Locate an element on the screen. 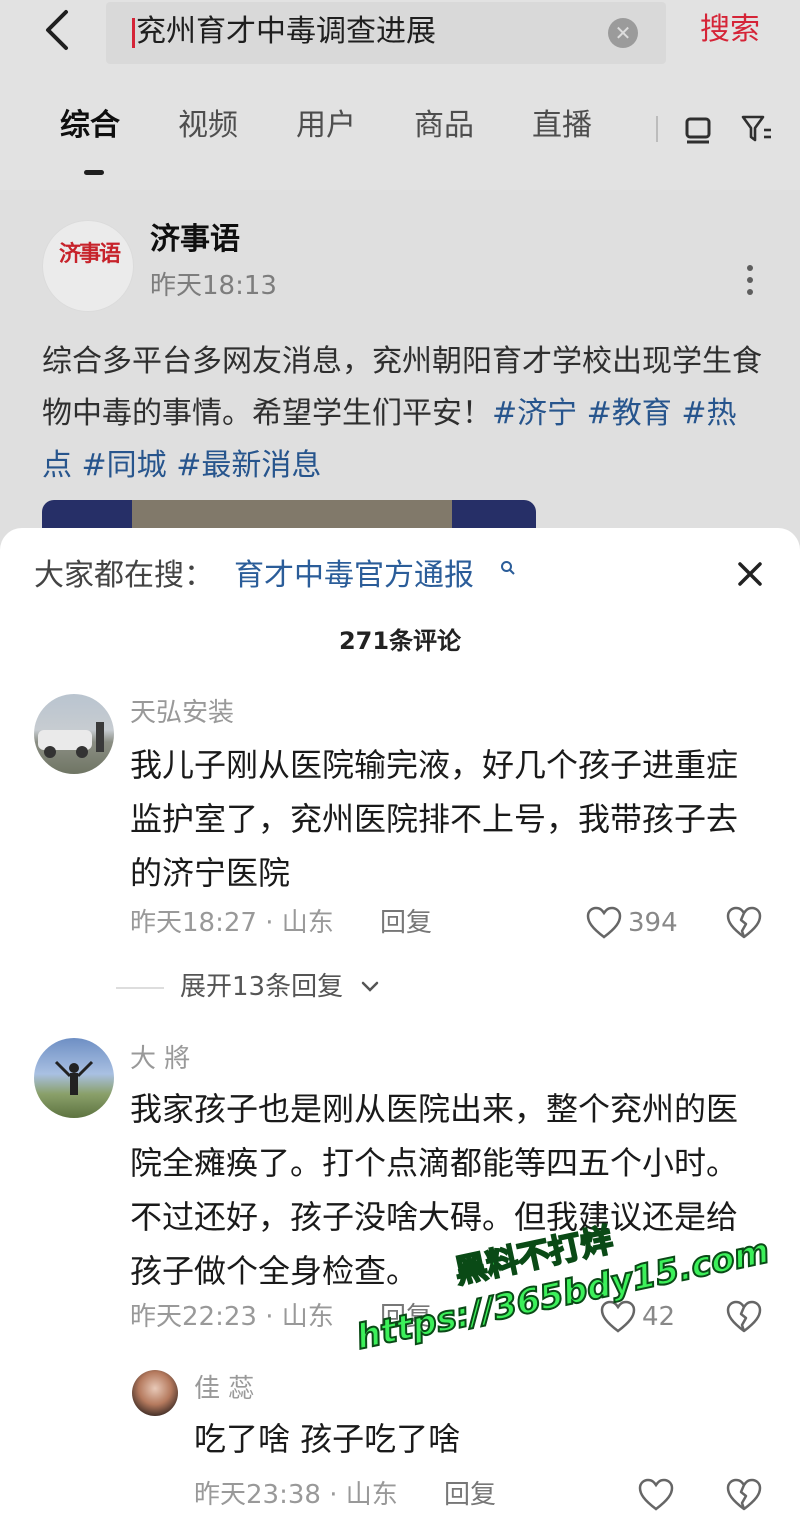 This screenshot has height=1522, width=800. avatar-person-image is located at coordinates (74, 1077).